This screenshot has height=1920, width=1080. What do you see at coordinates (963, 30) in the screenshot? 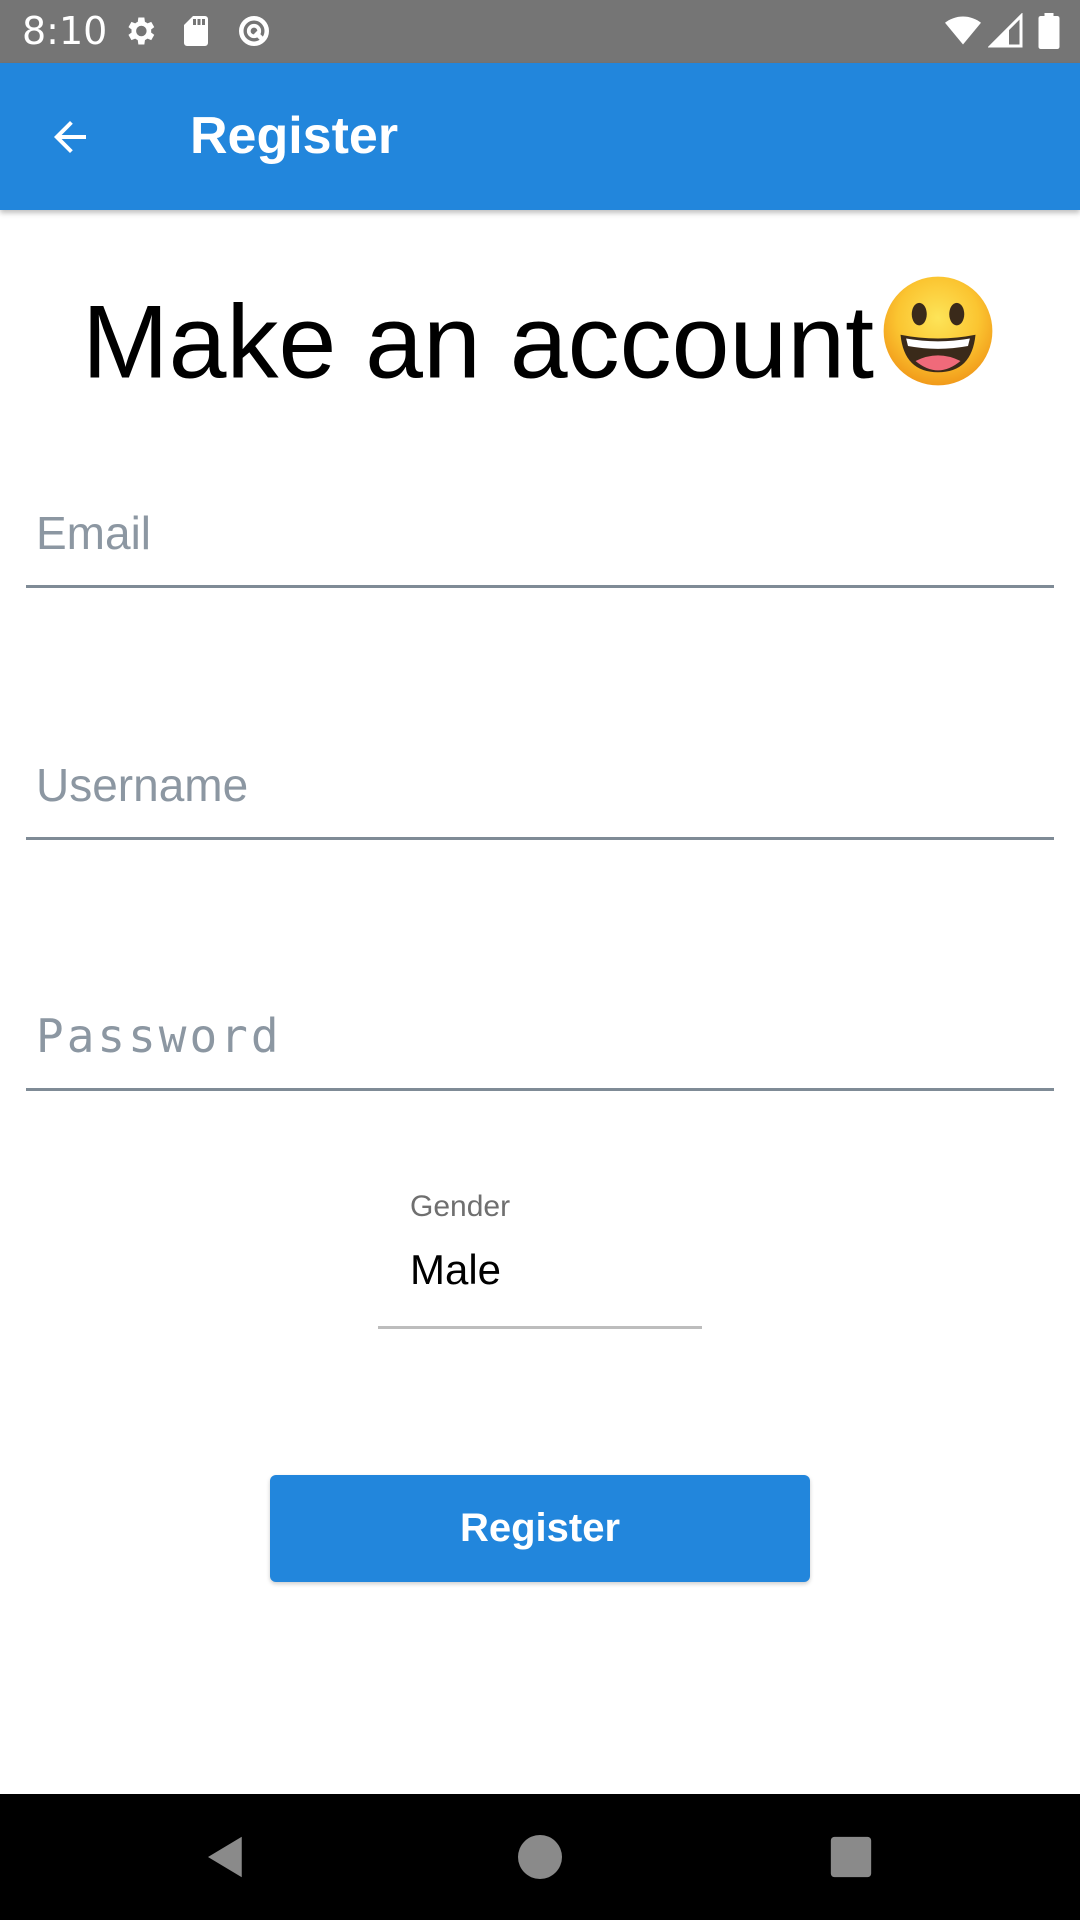
I see `wifi-icon` at bounding box center [963, 30].